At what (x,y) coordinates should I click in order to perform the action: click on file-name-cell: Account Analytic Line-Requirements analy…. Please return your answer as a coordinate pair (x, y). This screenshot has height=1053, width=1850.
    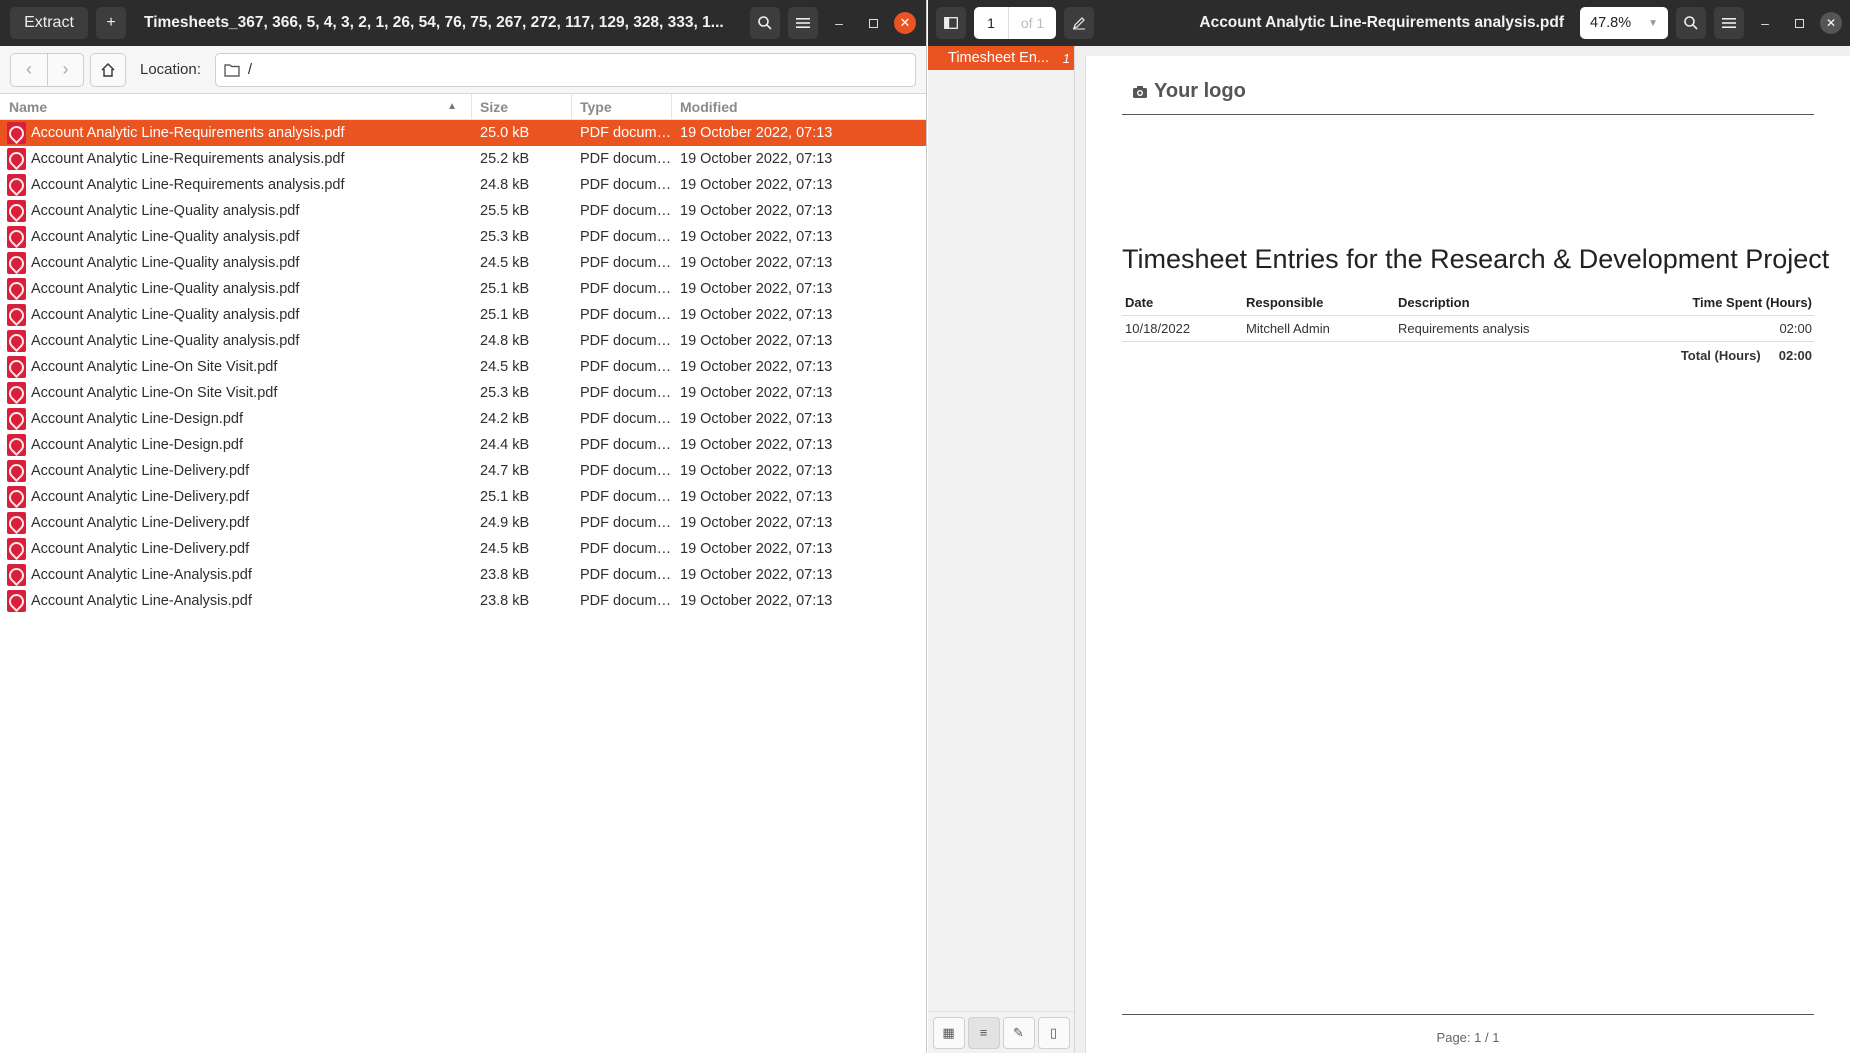
    Looking at the image, I should click on (236, 185).